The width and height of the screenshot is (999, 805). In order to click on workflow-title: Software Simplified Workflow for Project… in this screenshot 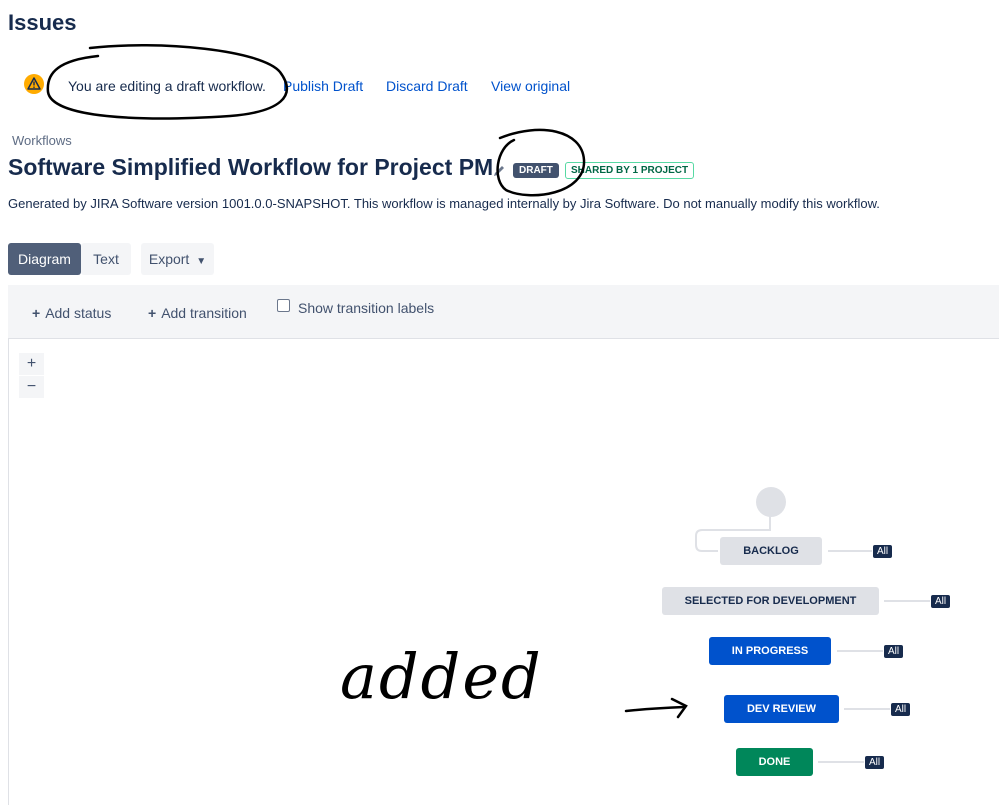, I will do `click(251, 167)`.